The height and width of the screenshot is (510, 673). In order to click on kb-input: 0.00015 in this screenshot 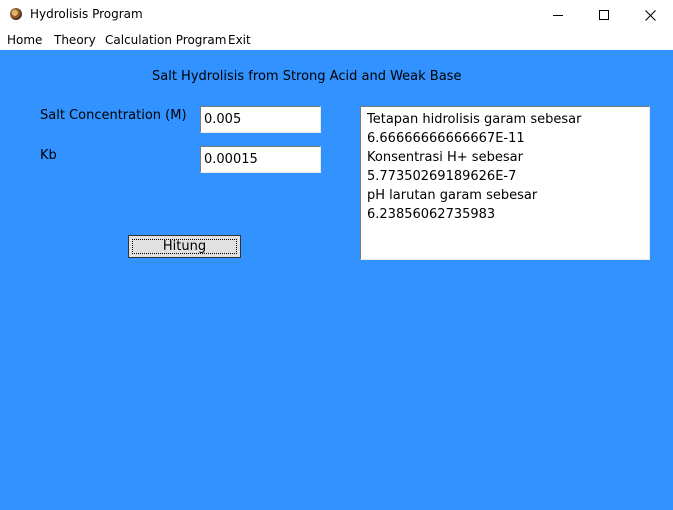, I will do `click(260, 159)`.